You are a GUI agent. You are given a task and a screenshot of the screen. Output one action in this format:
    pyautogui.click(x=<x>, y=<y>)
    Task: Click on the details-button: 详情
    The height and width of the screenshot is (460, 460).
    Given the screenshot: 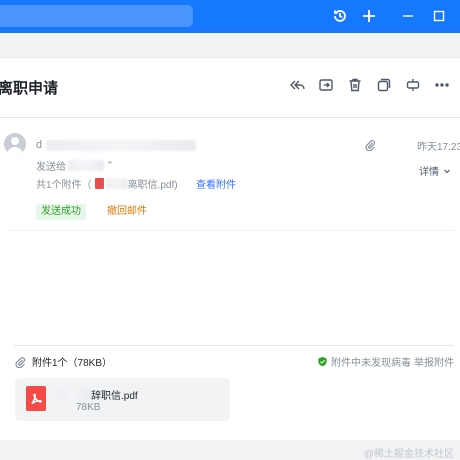 What is the action you would take?
    pyautogui.click(x=435, y=170)
    